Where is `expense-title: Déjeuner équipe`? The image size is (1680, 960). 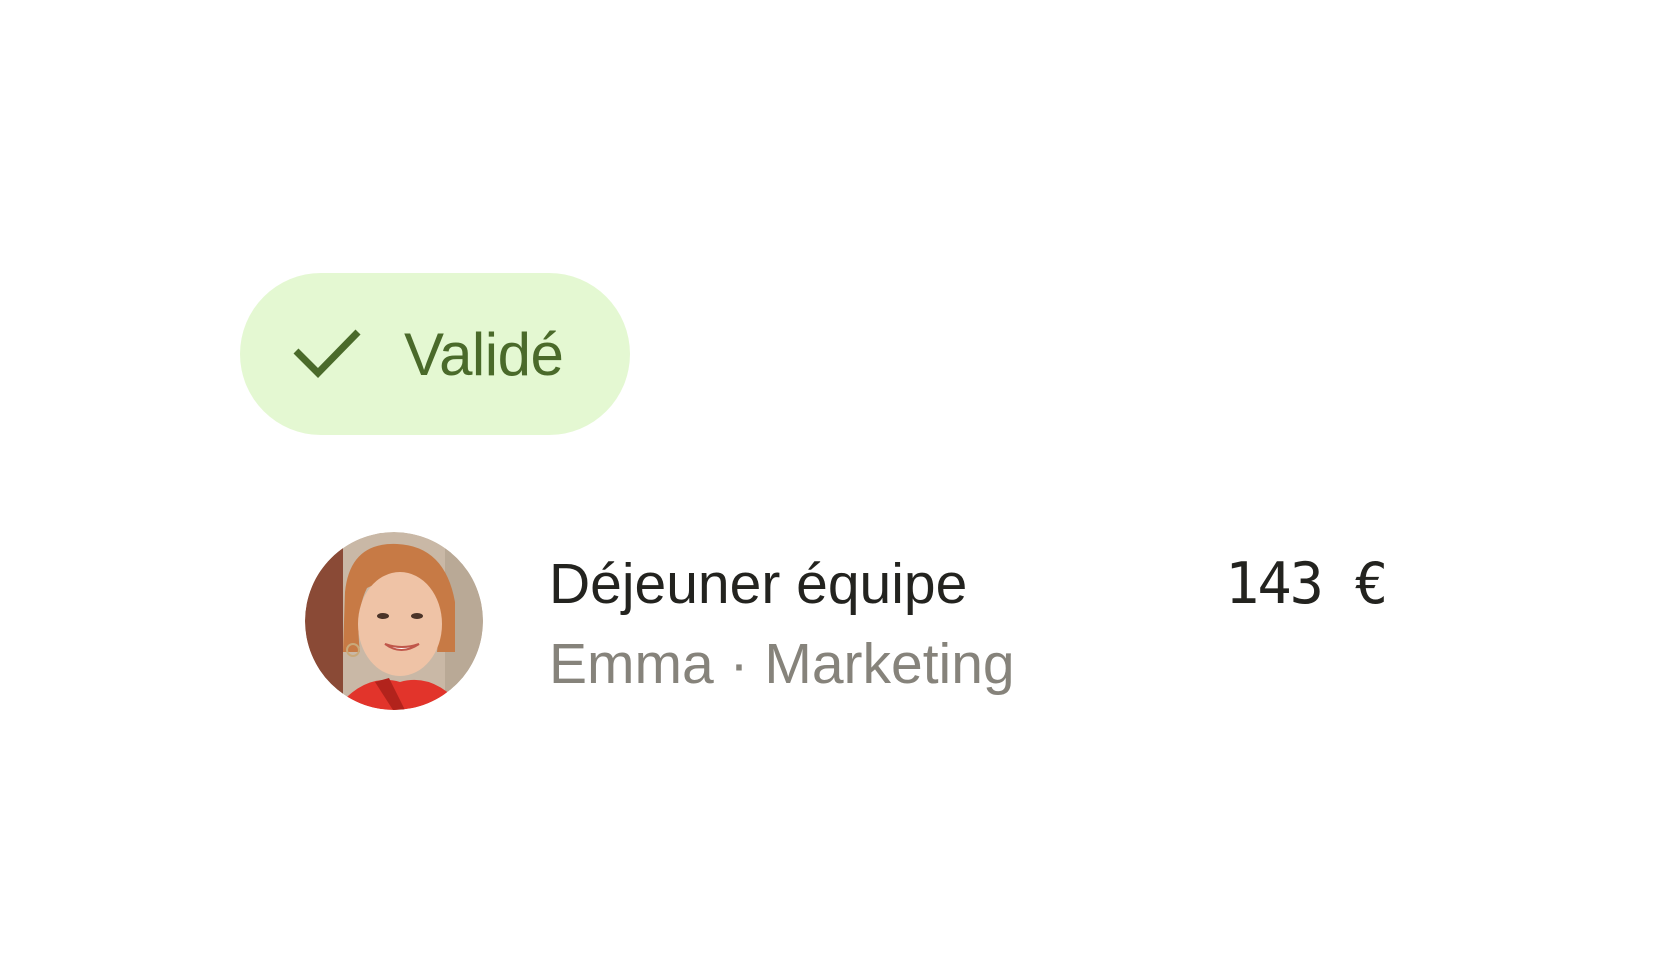 expense-title: Déjeuner équipe is located at coordinates (758, 584).